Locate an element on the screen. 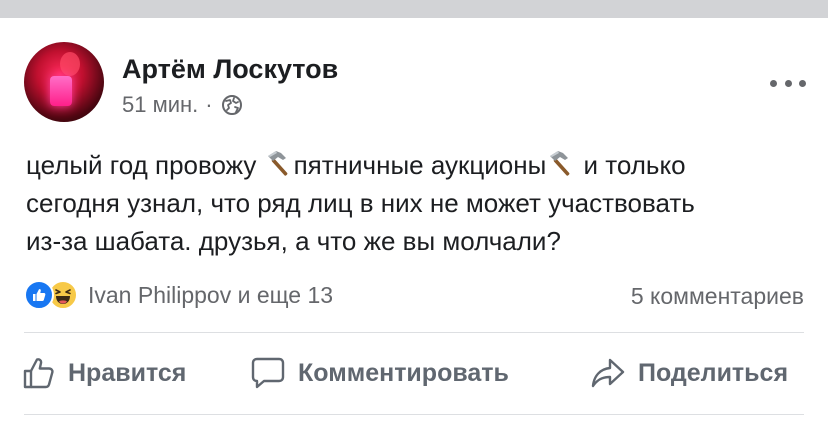 The width and height of the screenshot is (828, 424). avatar is located at coordinates (64, 82).